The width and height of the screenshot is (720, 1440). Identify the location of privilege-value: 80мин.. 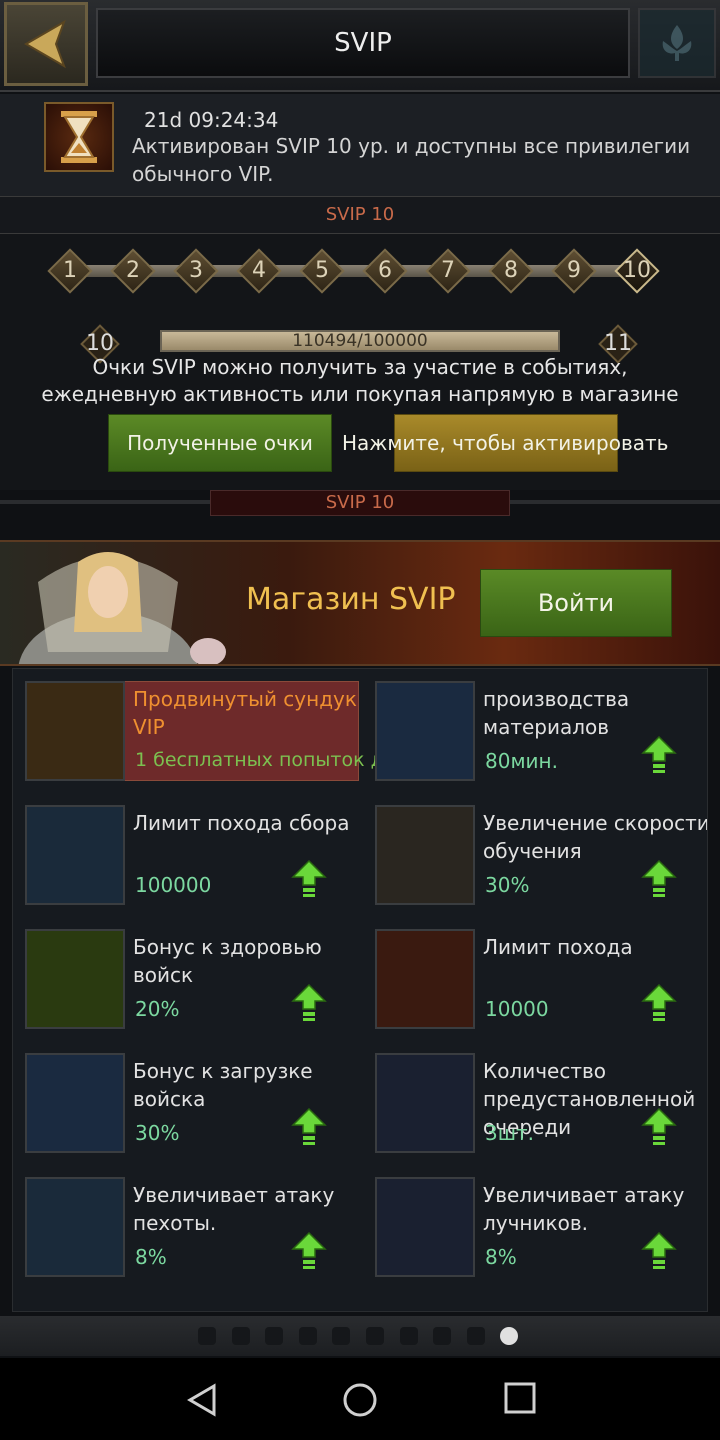
(521, 761).